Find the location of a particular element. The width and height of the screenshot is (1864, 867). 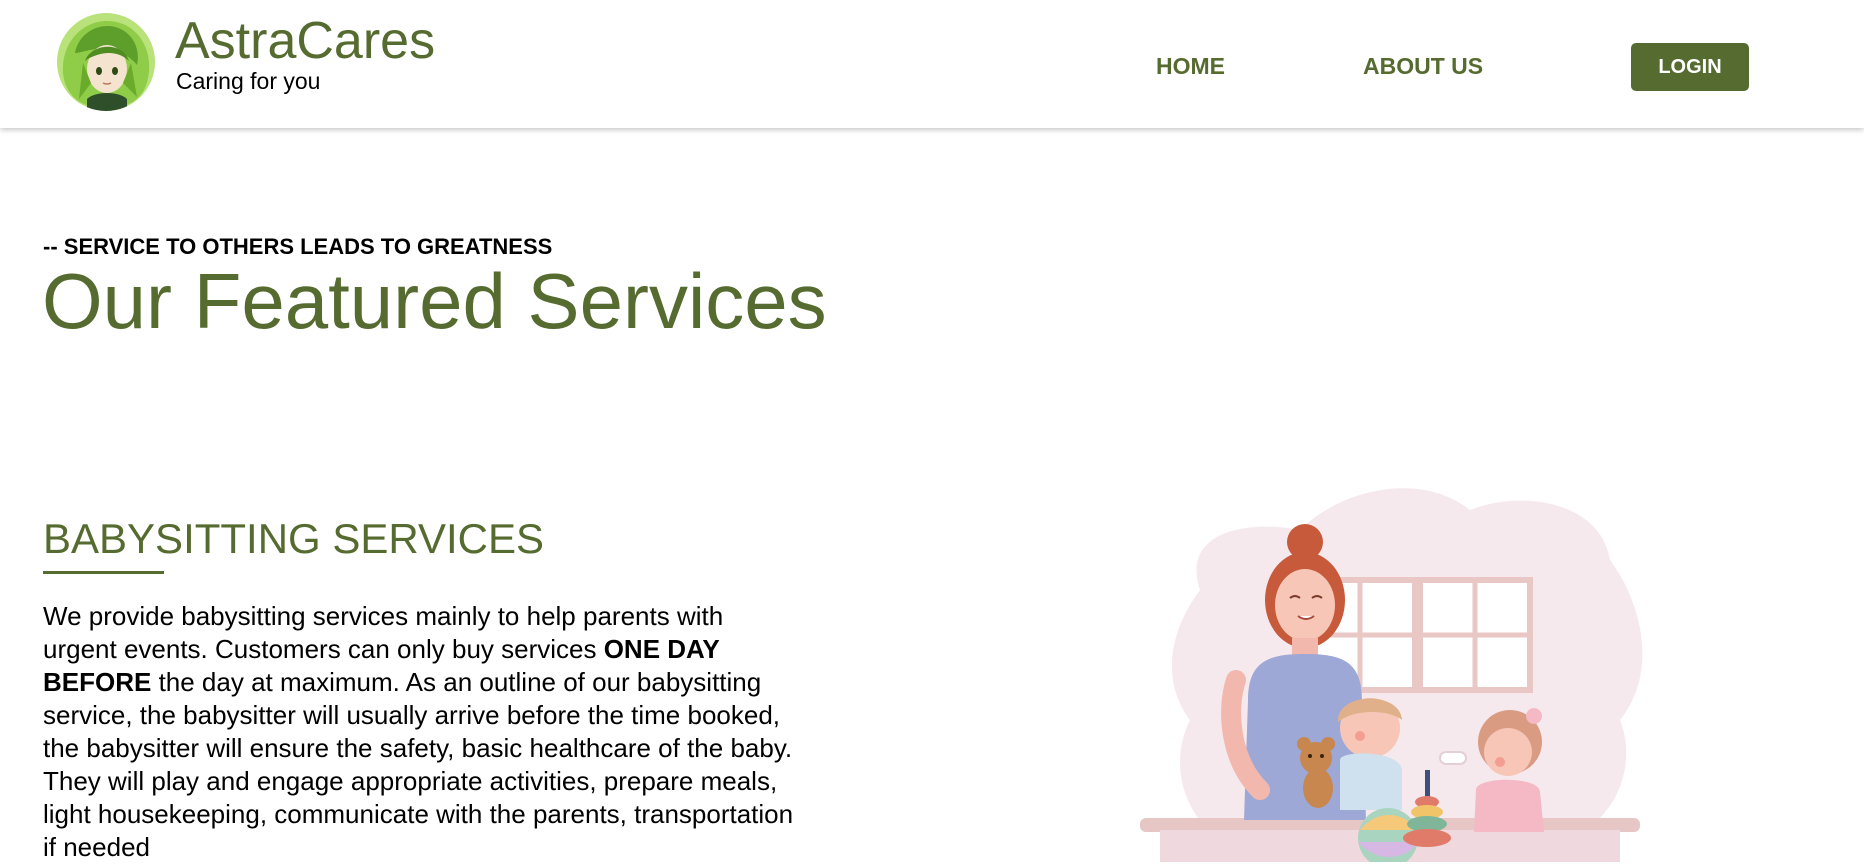

login-button: LOGIN is located at coordinates (1690, 67).